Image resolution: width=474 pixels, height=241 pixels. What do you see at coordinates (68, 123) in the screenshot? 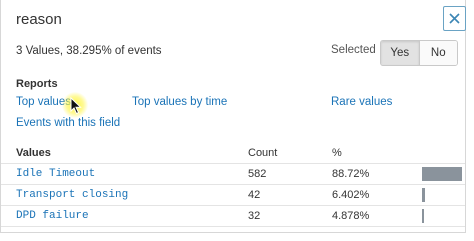
I see `events-with-this-field-link: Events with this field` at bounding box center [68, 123].